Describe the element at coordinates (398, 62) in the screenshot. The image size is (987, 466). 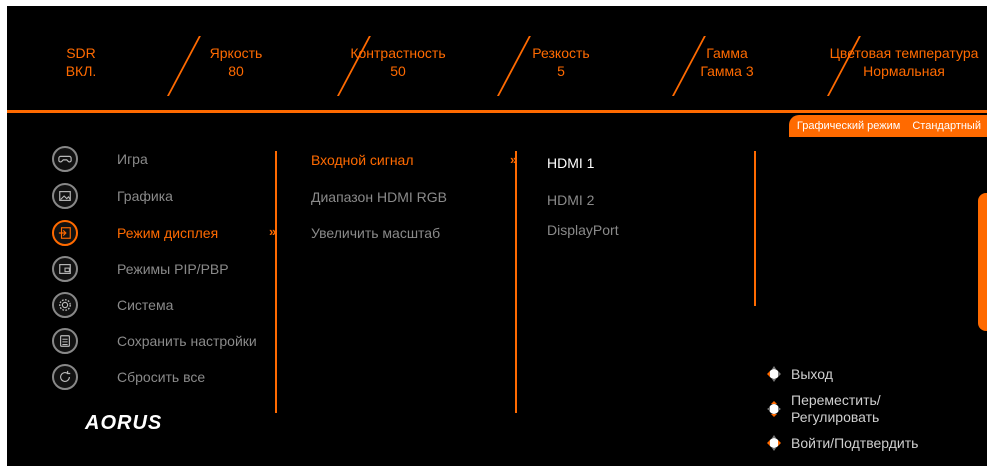
I see `stat-contrast: Контрастность 50` at that location.